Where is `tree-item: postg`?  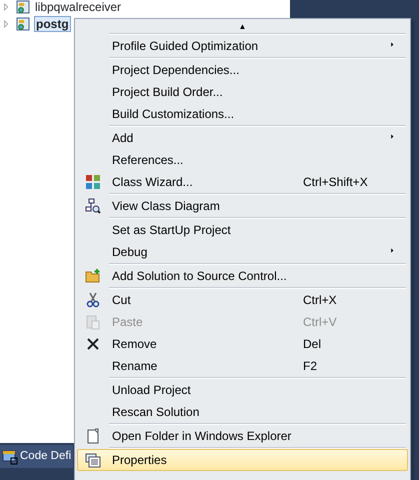 tree-item: postg is located at coordinates (52, 24).